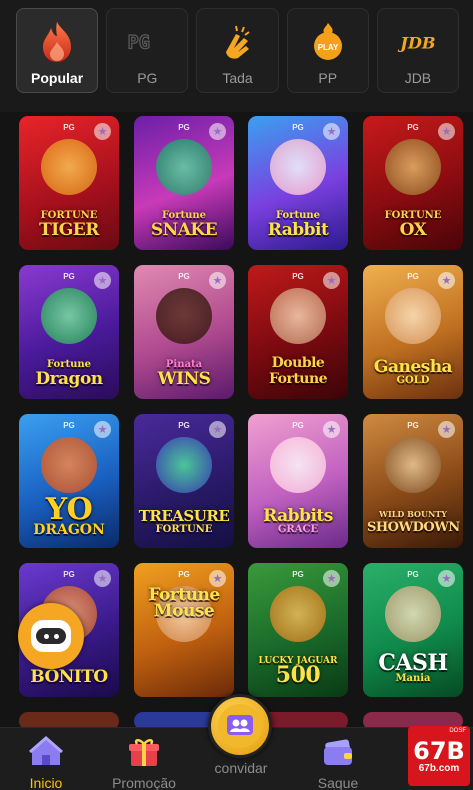 Image resolution: width=473 pixels, height=790 pixels. I want to click on svg-text: PLAY, so click(327, 47).